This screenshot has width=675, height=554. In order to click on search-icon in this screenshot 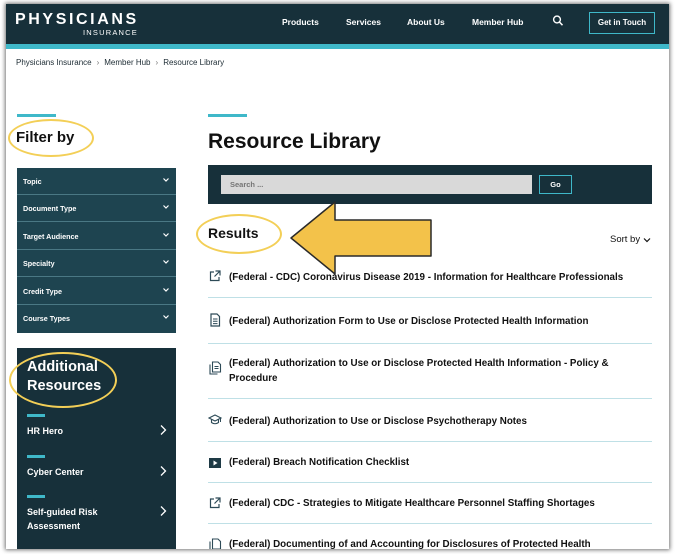, I will do `click(558, 21)`.